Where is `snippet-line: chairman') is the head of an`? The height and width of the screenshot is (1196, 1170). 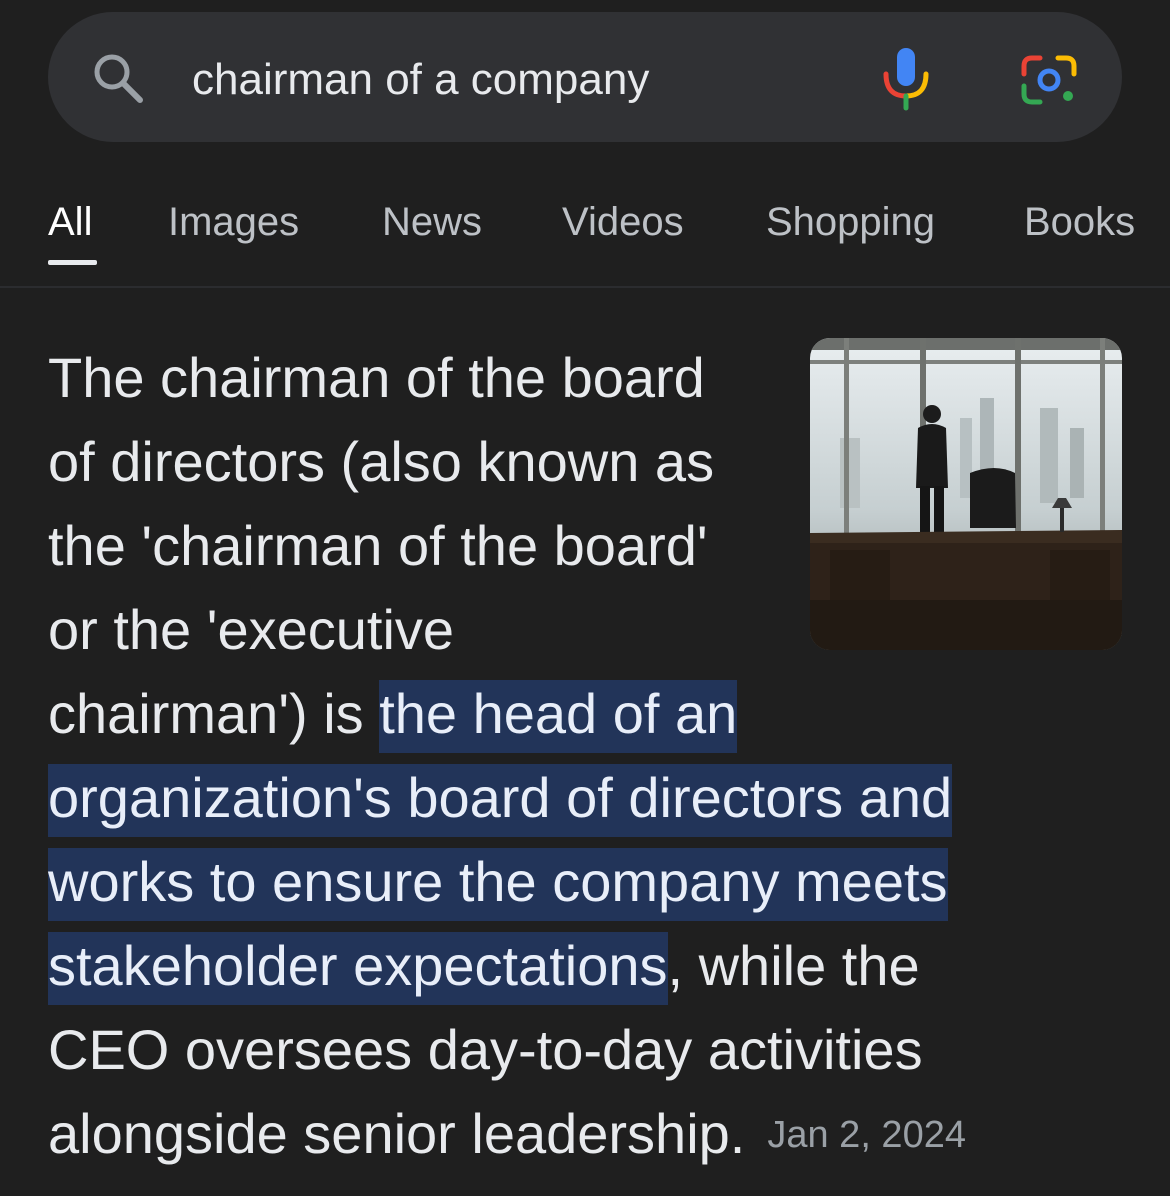
snippet-line: chairman') is the head of an is located at coordinates (588, 714).